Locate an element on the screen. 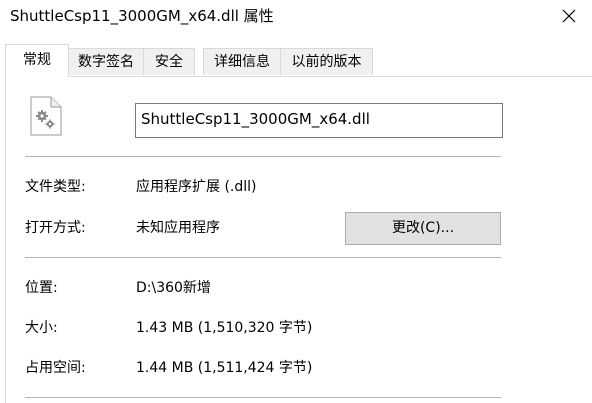  filename-field: ShuttleCsp11_3000GM_x64.dll is located at coordinates (319, 120).